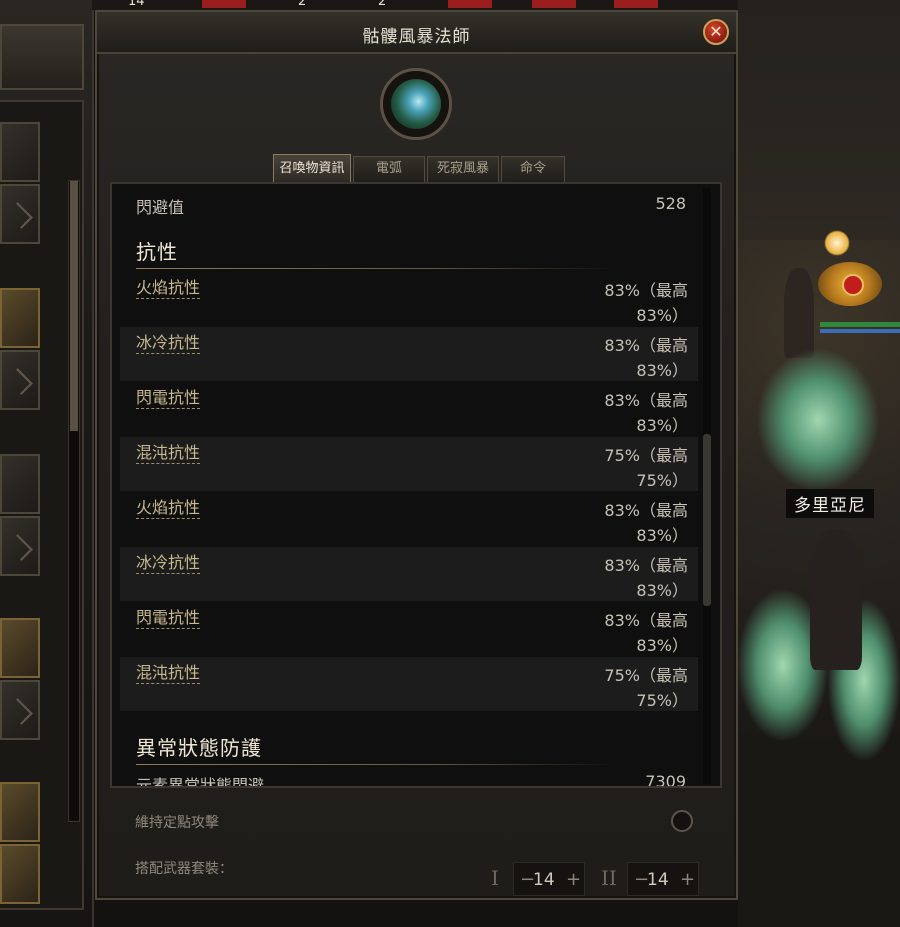 The width and height of the screenshot is (900, 927). What do you see at coordinates (670, 203) in the screenshot?
I see `stat-value: 528` at bounding box center [670, 203].